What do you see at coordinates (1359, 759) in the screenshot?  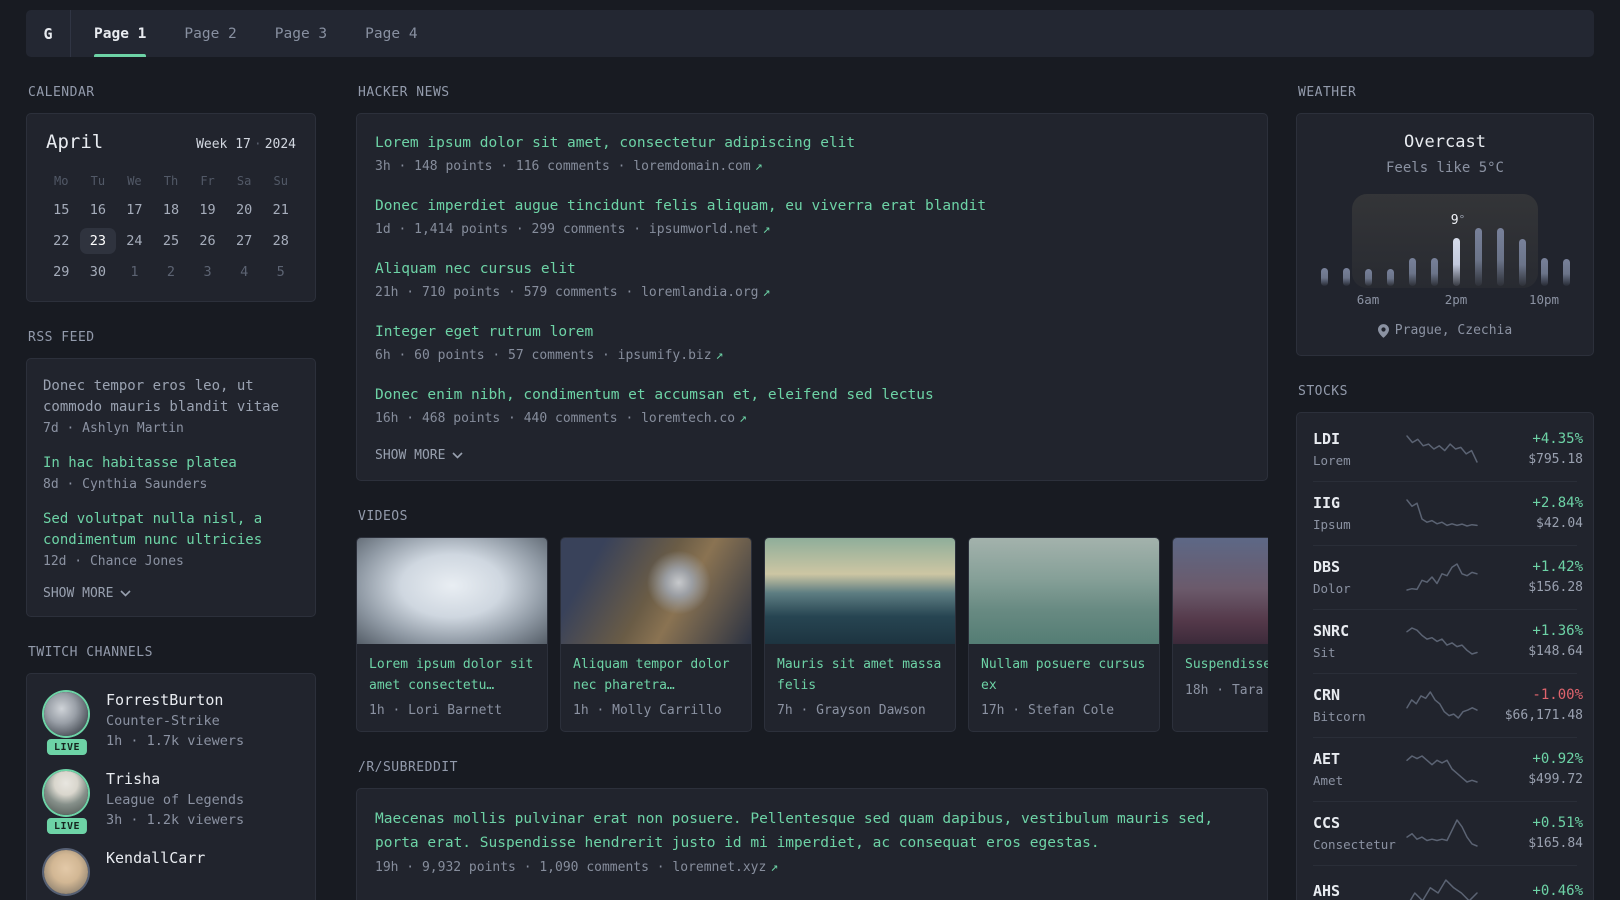 I see `stock-symbol: AET` at bounding box center [1359, 759].